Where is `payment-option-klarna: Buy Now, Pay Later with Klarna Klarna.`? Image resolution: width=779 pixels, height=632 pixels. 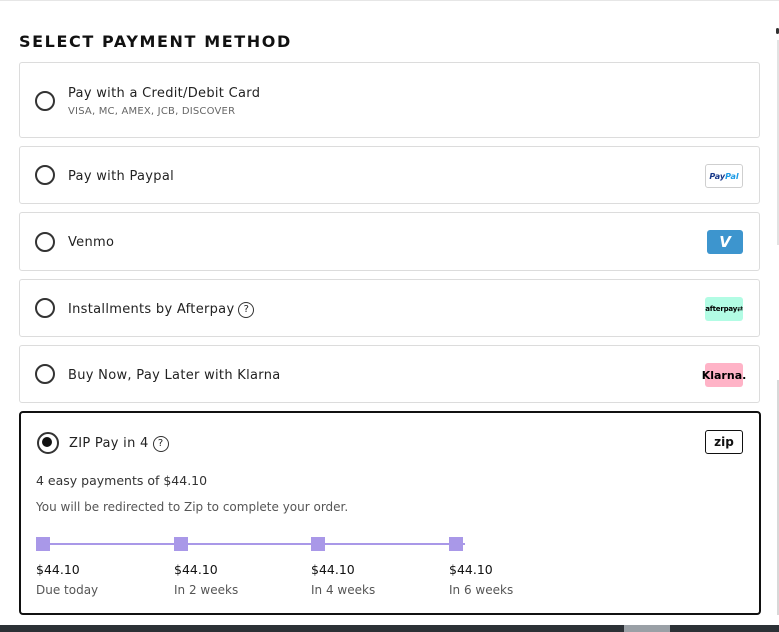
payment-option-klarna: Buy Now, Pay Later with Klarna Klarna. is located at coordinates (389, 374).